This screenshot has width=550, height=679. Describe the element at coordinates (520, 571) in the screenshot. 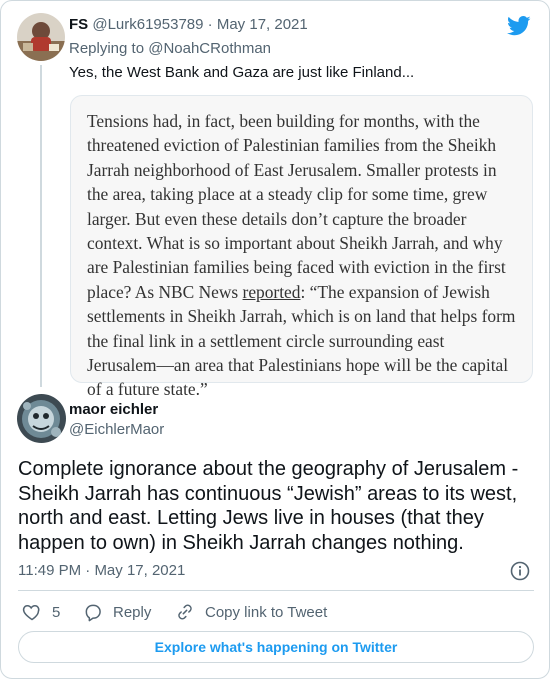

I see `info-icon` at that location.